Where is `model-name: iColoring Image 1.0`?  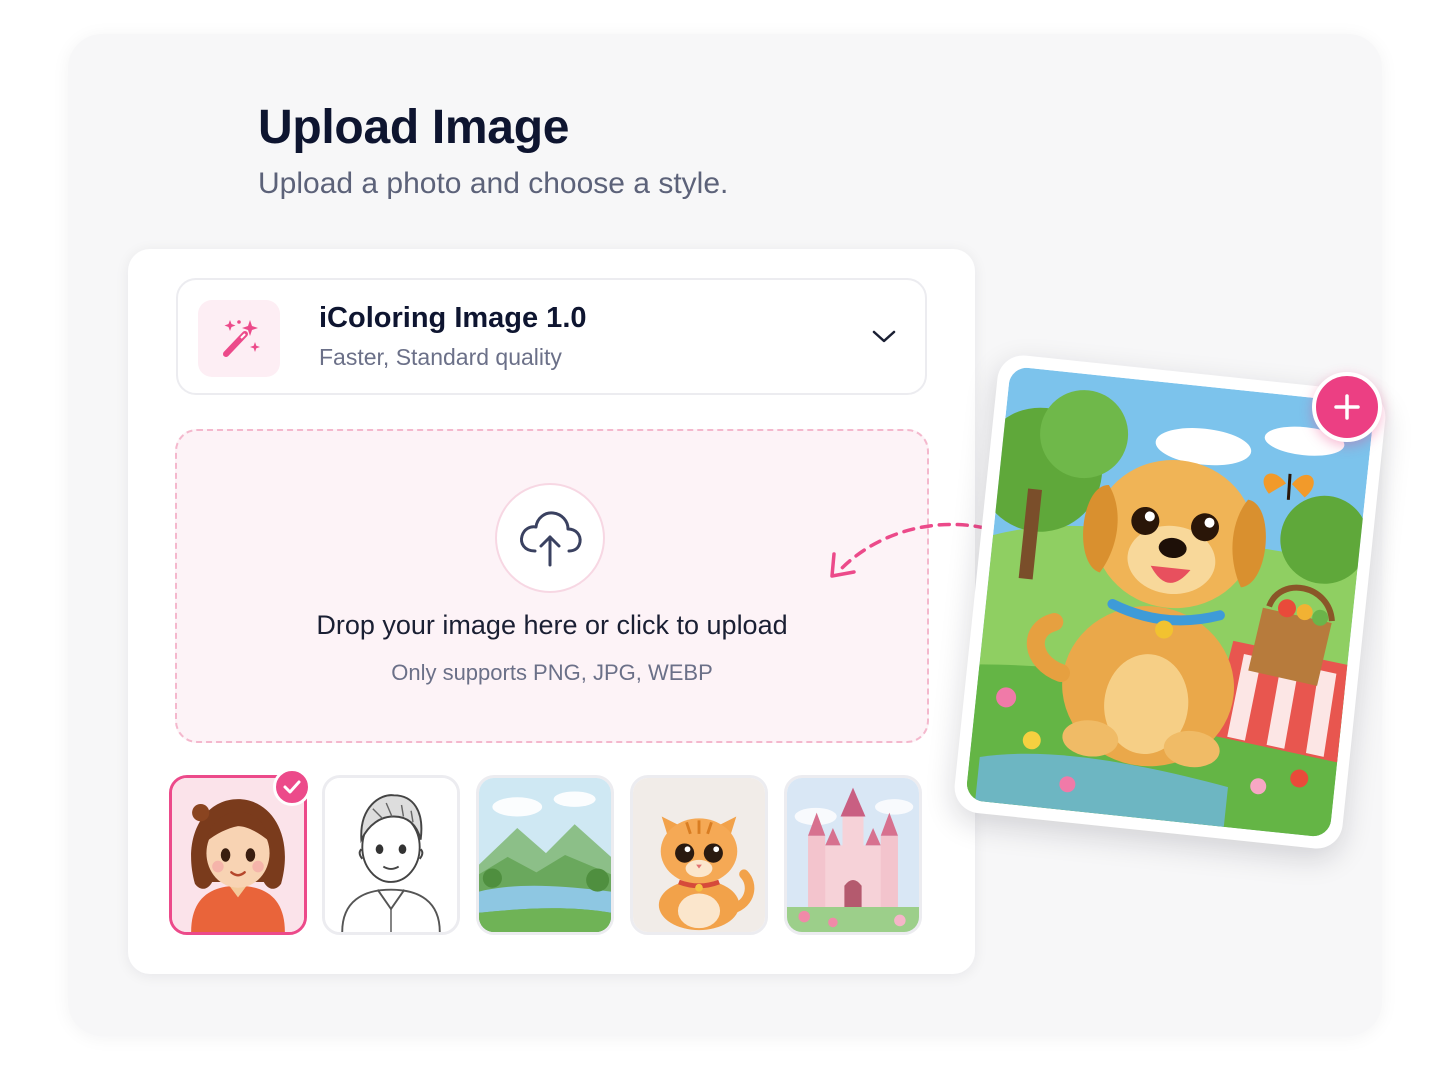 model-name: iColoring Image 1.0 is located at coordinates (453, 318).